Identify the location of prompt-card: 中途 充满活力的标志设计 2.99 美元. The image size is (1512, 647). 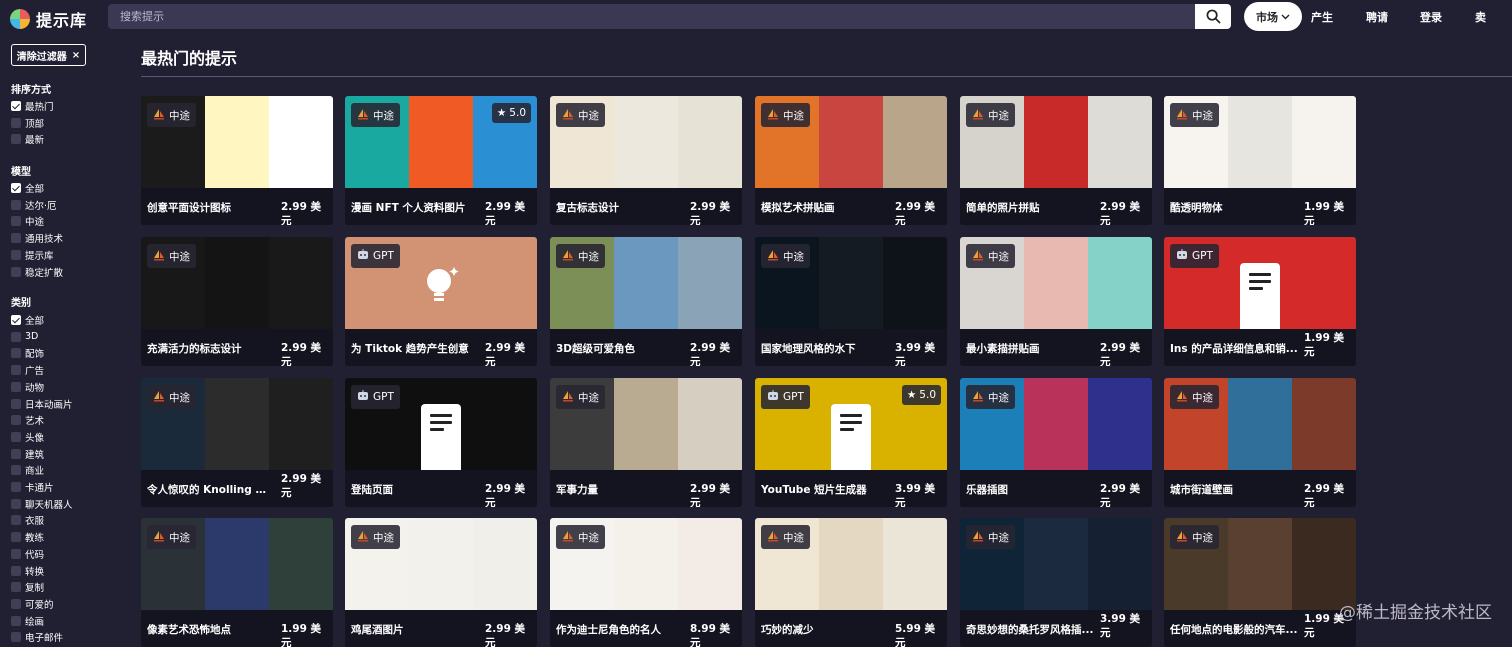
(237, 301).